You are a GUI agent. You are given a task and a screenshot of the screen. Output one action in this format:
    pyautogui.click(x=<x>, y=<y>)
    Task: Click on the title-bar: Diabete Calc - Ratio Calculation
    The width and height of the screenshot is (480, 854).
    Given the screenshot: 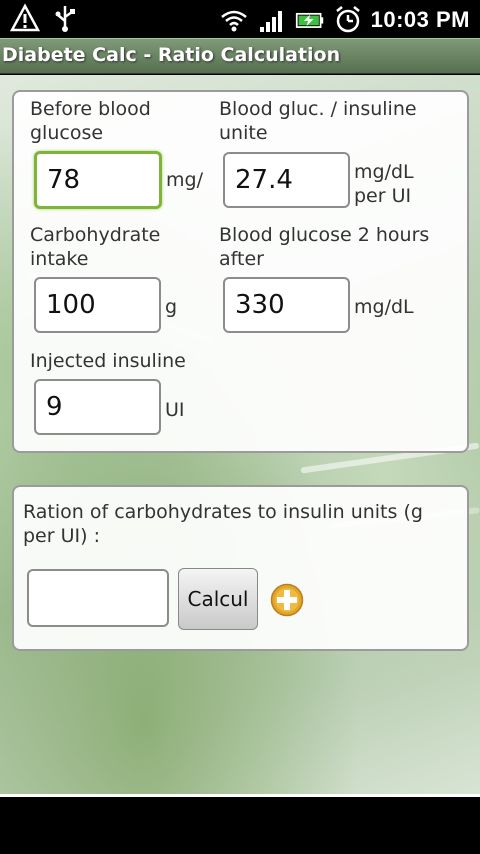 What is the action you would take?
    pyautogui.click(x=240, y=56)
    